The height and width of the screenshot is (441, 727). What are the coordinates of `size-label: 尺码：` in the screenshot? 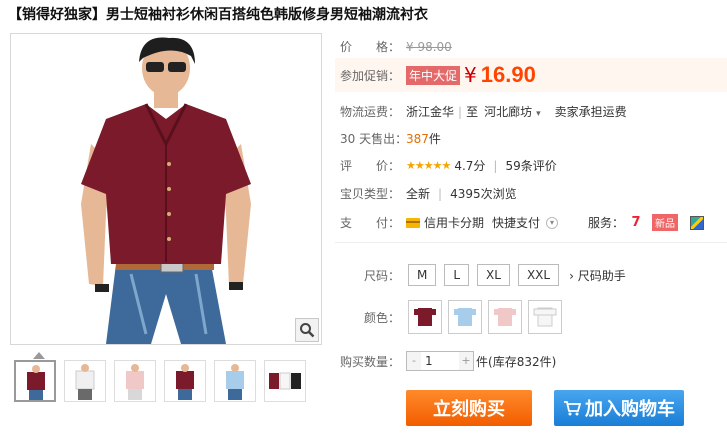 It's located at (382, 275).